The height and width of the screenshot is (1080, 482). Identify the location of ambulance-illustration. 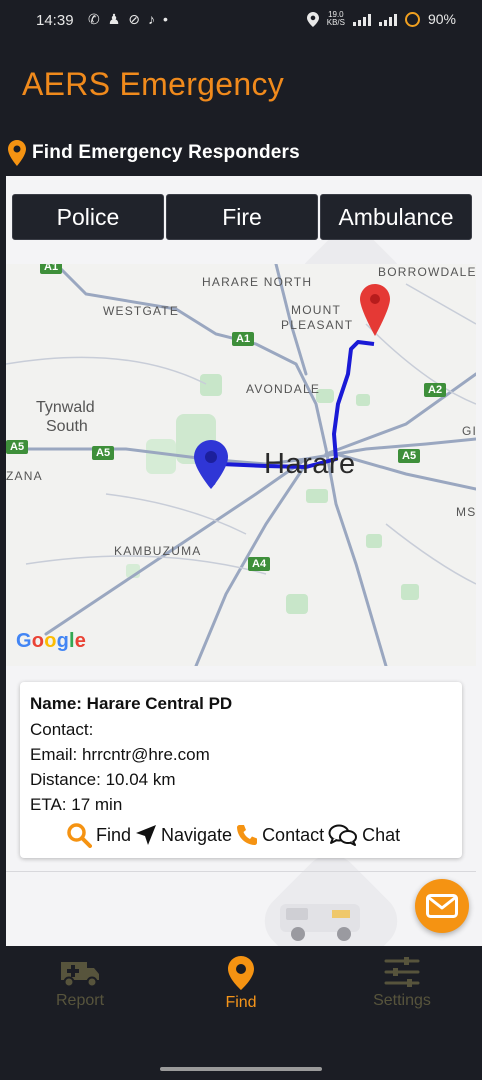
(320, 922).